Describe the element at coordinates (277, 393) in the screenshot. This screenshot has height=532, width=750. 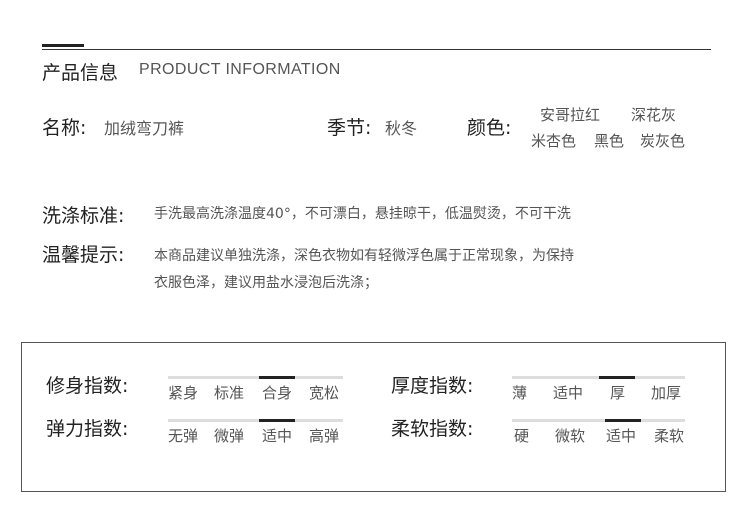
I see `fit-option: 合身` at that location.